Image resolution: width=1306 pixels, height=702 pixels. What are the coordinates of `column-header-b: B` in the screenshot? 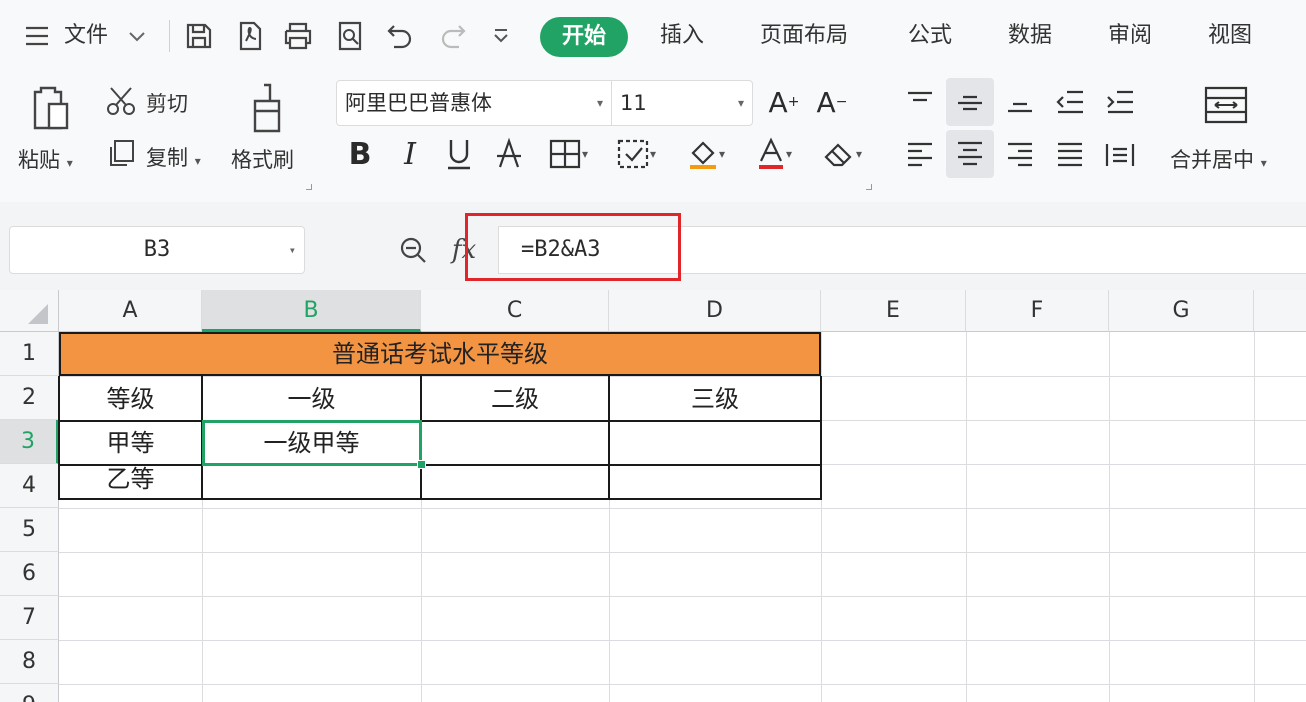 It's located at (311, 311).